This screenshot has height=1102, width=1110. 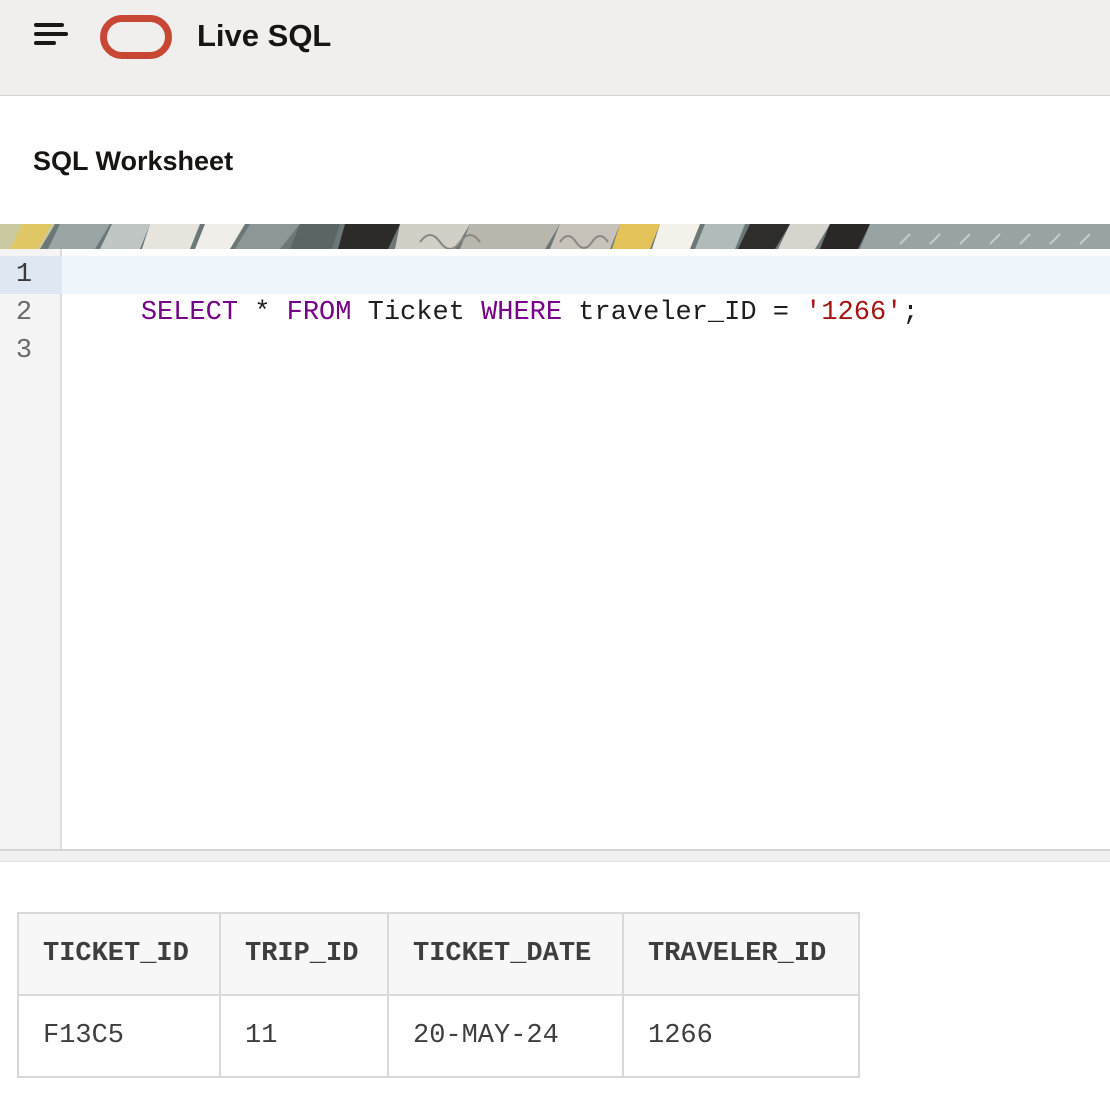 What do you see at coordinates (910, 313) in the screenshot?
I see `sql-text: ;` at bounding box center [910, 313].